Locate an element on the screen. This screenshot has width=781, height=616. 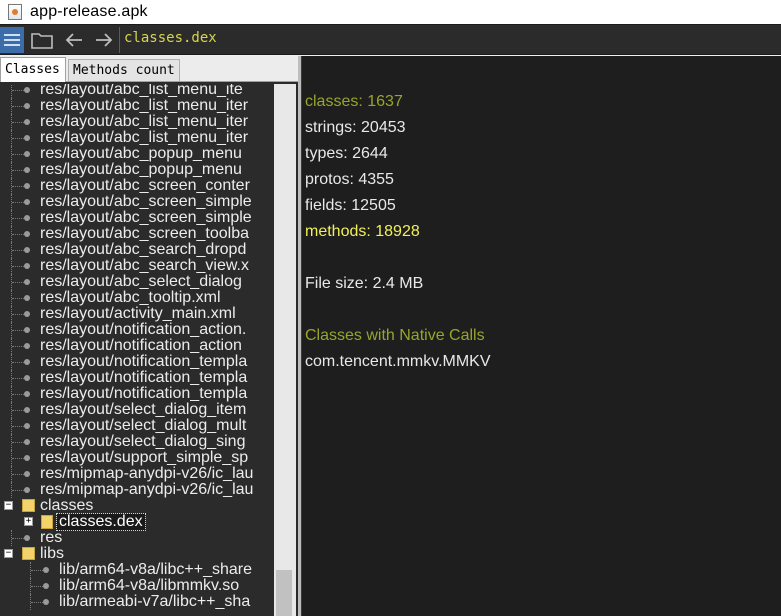
tab-methods-count: Methods count is located at coordinates (124, 70).